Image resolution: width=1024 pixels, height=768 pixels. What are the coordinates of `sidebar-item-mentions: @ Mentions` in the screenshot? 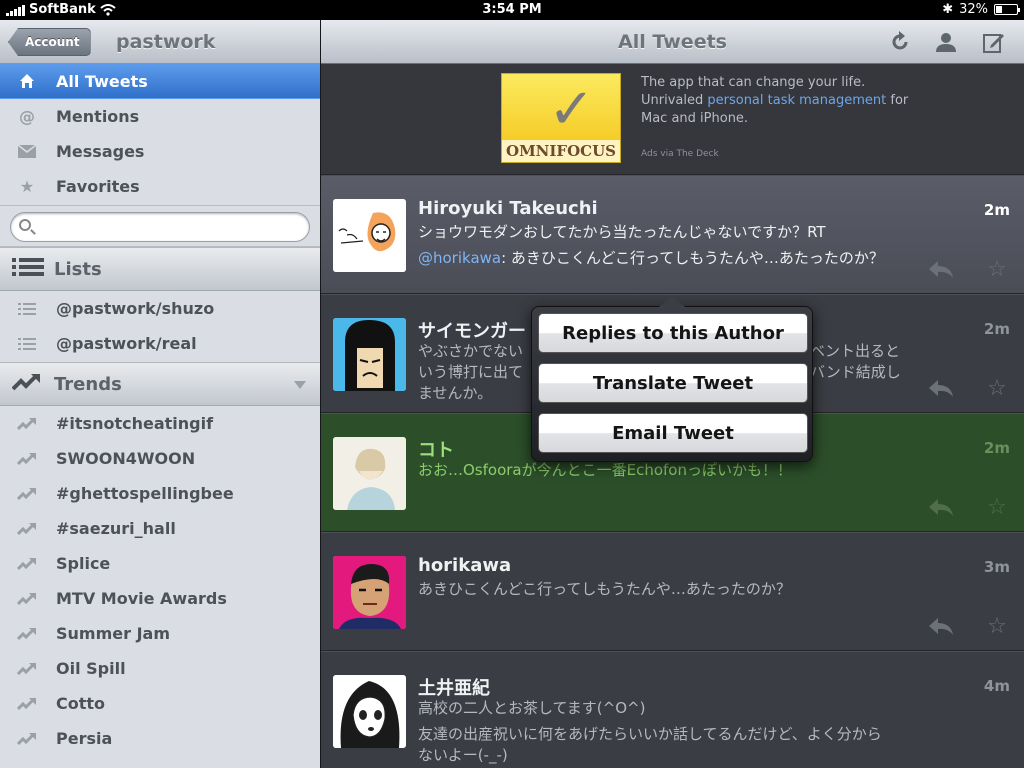 It's located at (160, 116).